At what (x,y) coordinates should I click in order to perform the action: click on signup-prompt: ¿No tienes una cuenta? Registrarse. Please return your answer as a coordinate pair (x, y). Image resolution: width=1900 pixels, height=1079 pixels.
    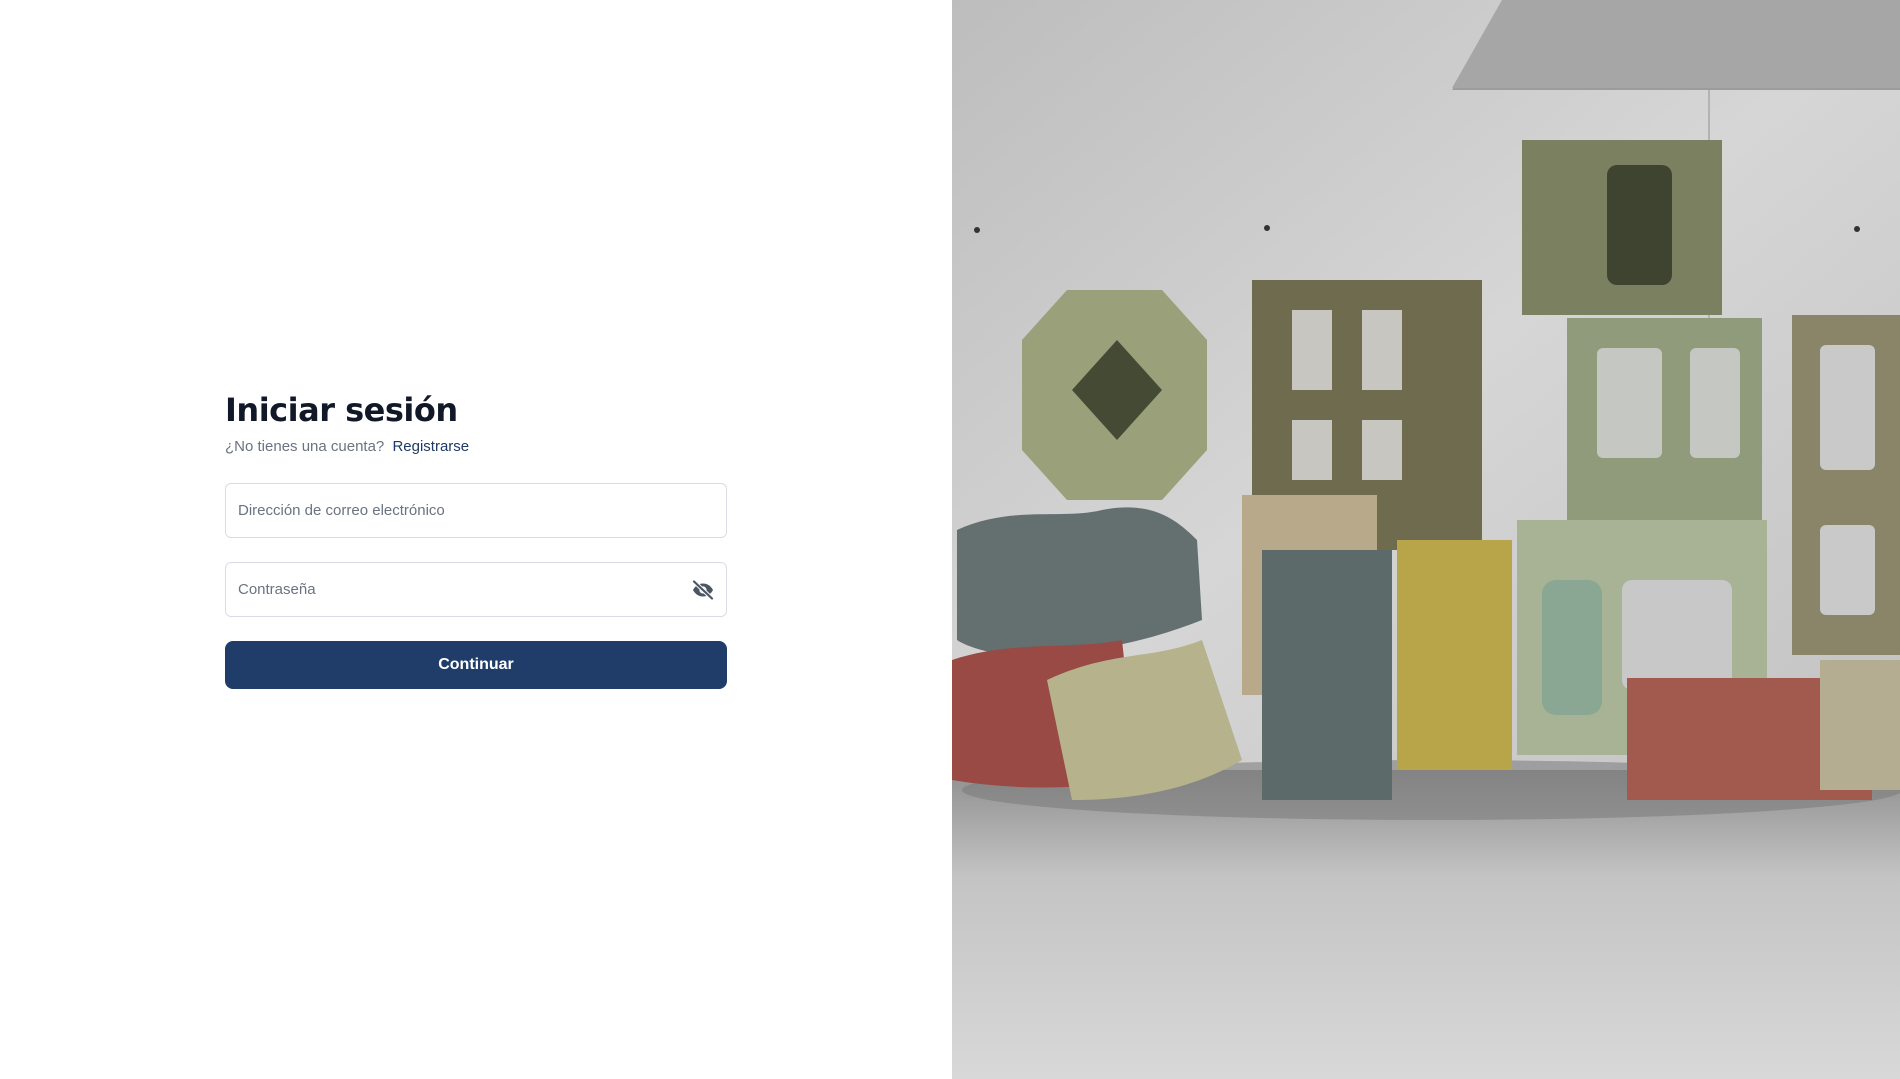
    Looking at the image, I should click on (476, 447).